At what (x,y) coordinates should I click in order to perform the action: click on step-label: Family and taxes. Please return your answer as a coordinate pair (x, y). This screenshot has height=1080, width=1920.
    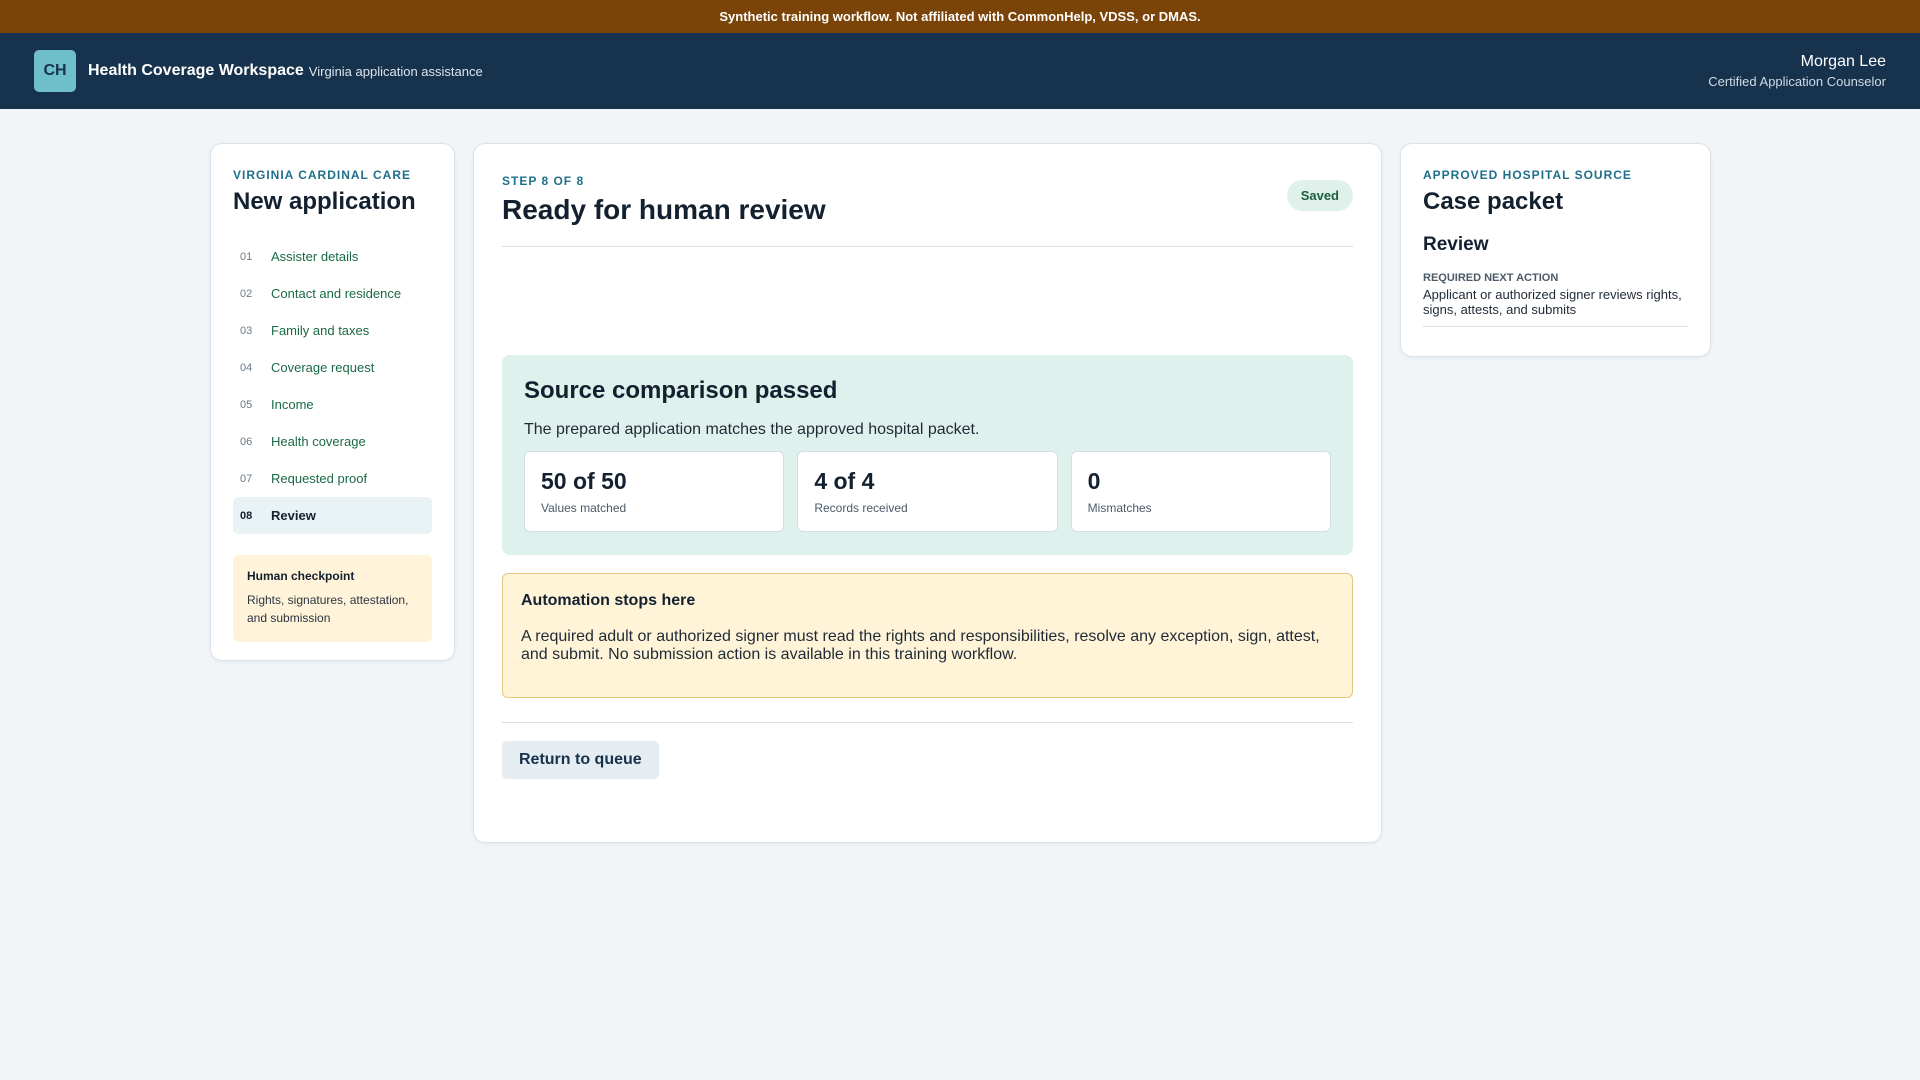
    Looking at the image, I should click on (320, 330).